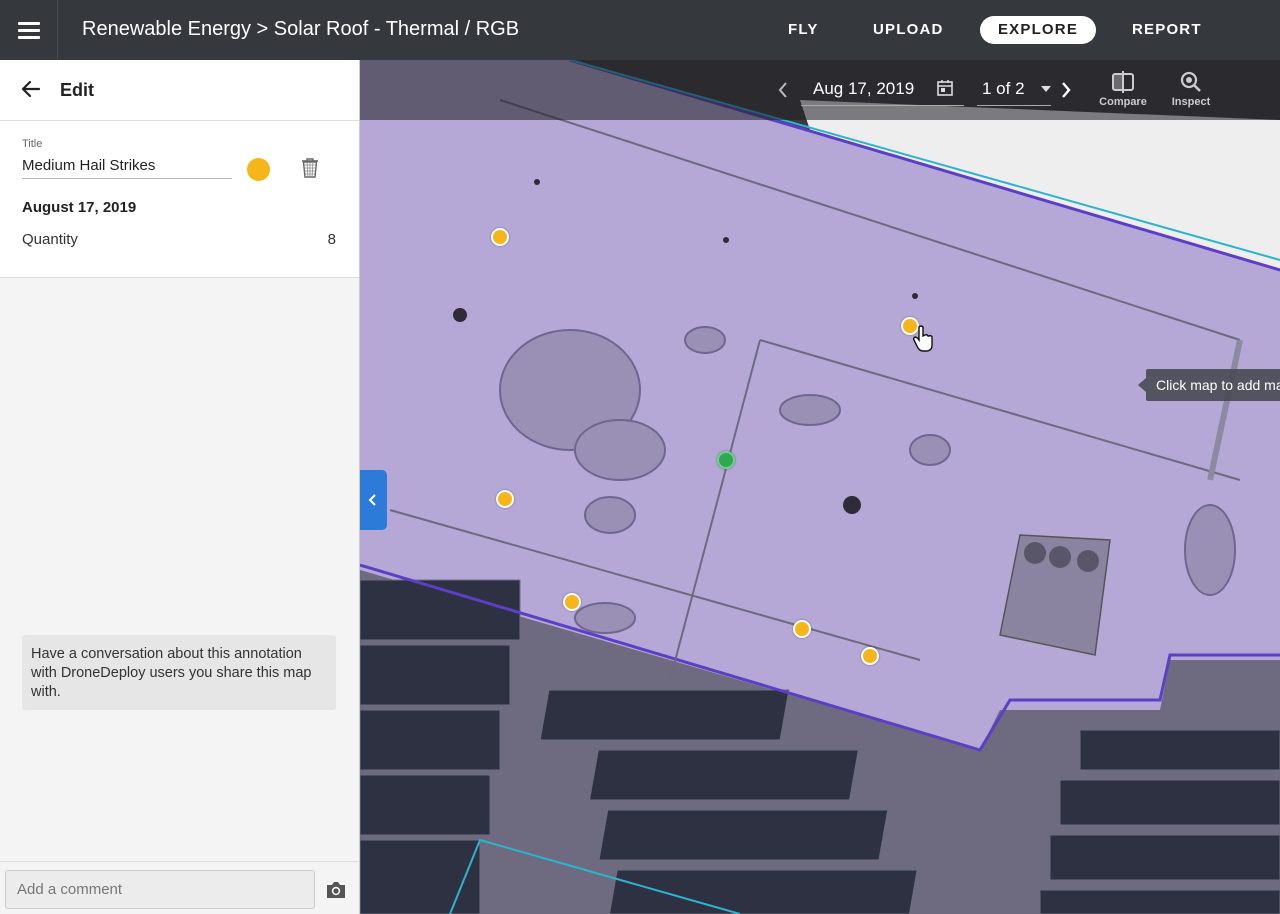  Describe the element at coordinates (1123, 102) in the screenshot. I see `compare-label: Compare` at that location.